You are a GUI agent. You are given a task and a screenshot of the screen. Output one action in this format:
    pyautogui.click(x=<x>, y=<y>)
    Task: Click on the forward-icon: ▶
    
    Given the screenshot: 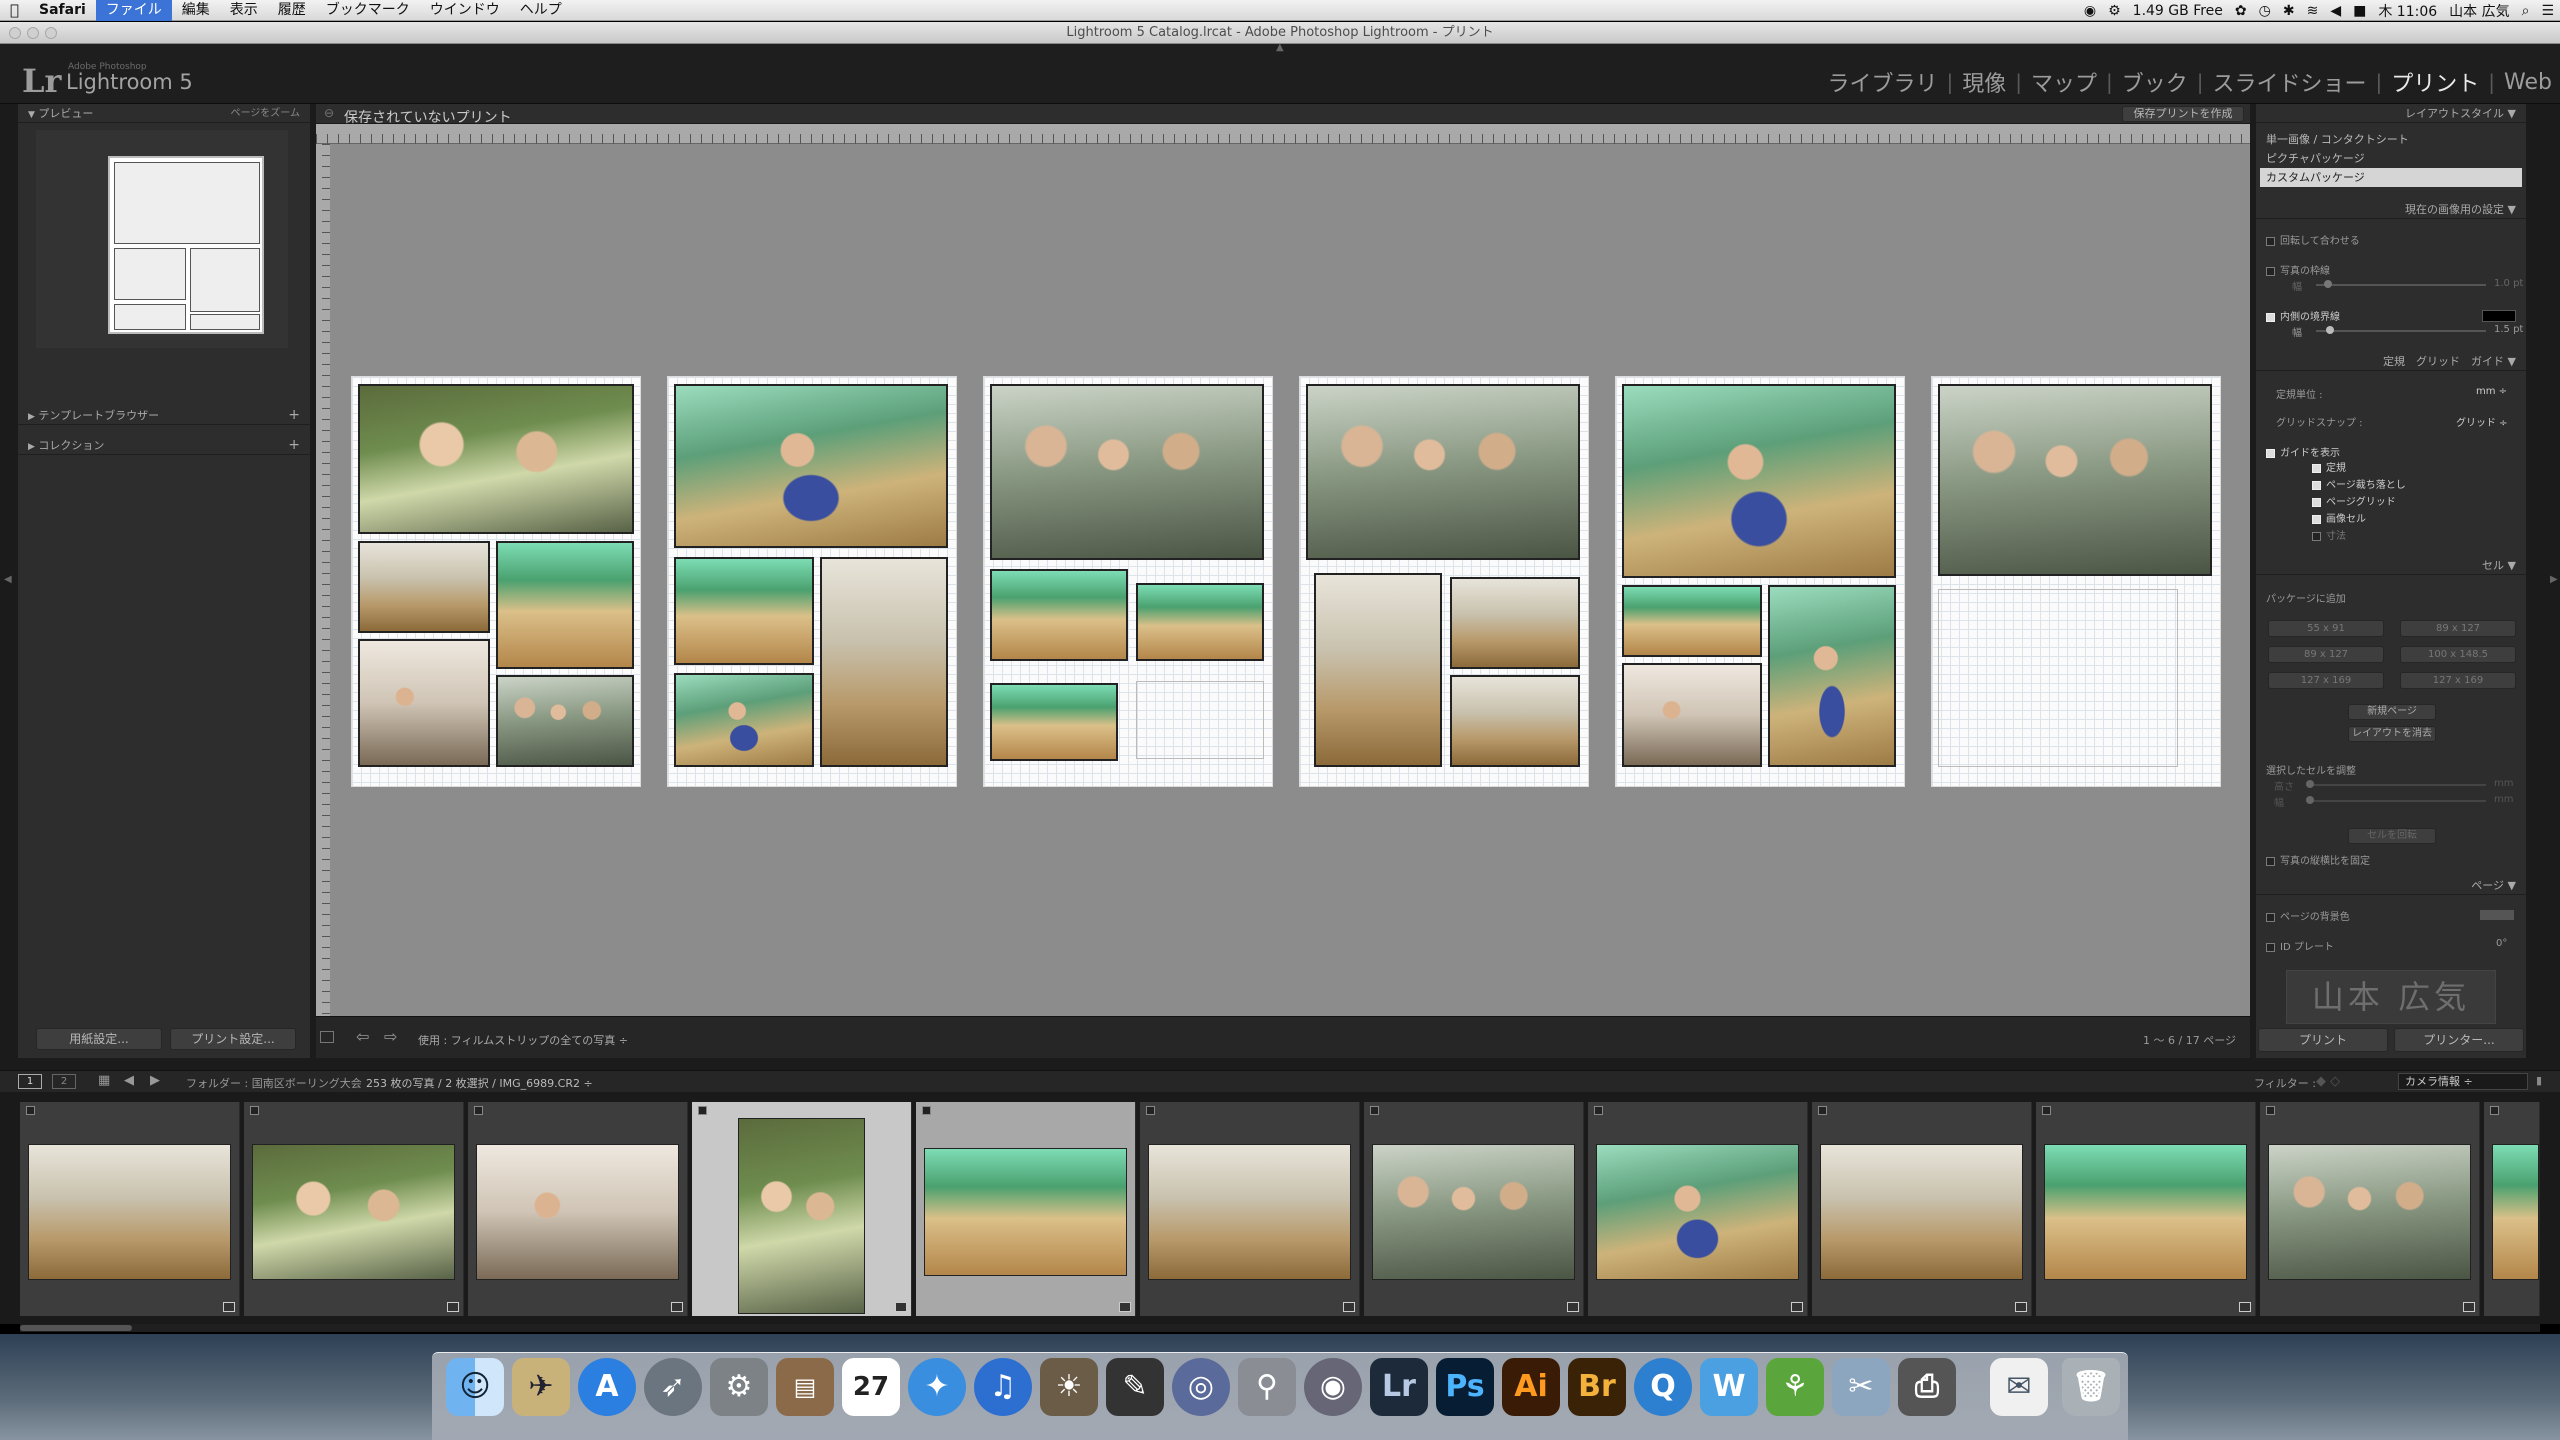 What is the action you would take?
    pyautogui.click(x=155, y=1080)
    